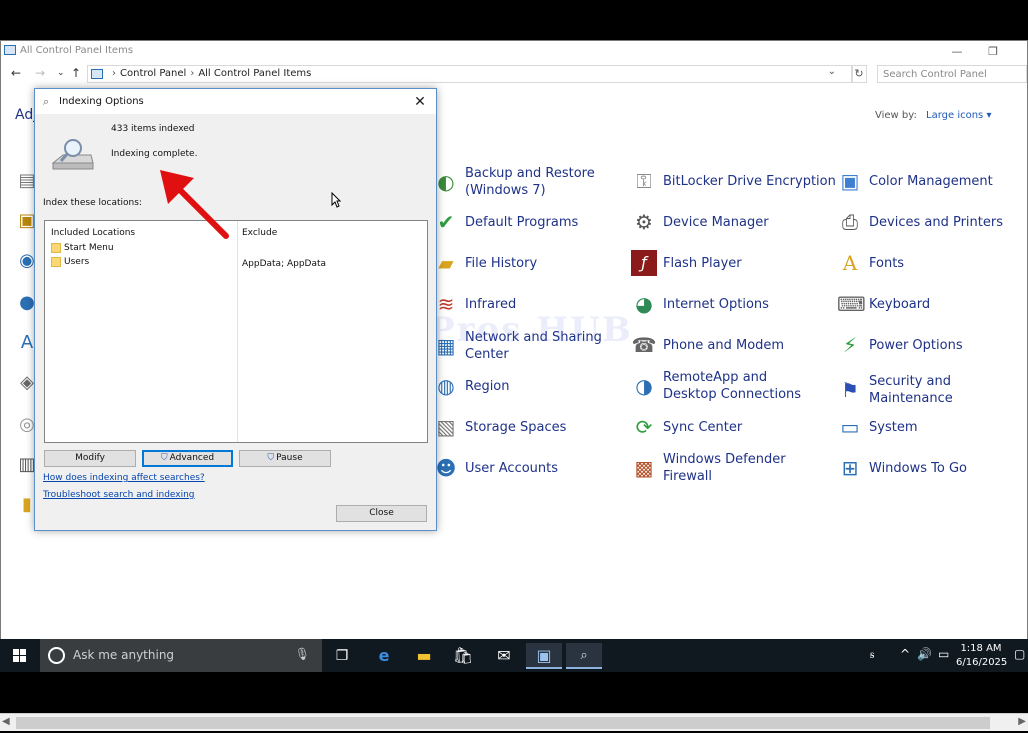  Describe the element at coordinates (859, 74) in the screenshot. I see `refresh-icon: ↻` at that location.